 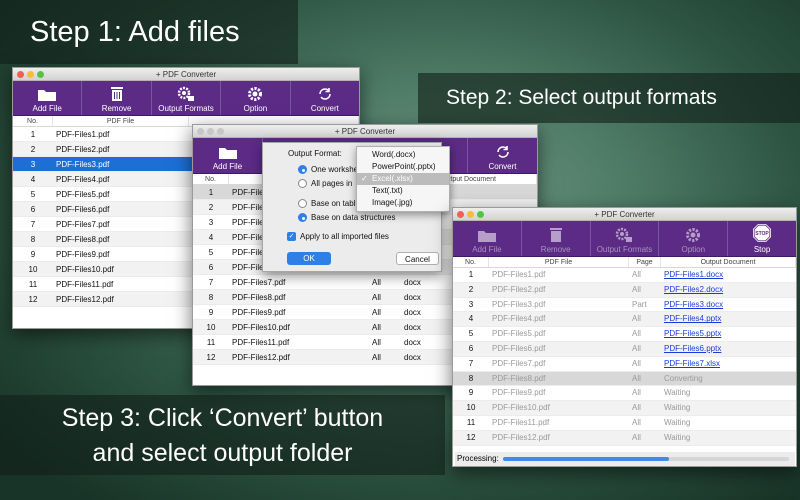 What do you see at coordinates (624, 408) in the screenshot?
I see `table-row: 10 PDF-Files10.pdf All Waiting` at bounding box center [624, 408].